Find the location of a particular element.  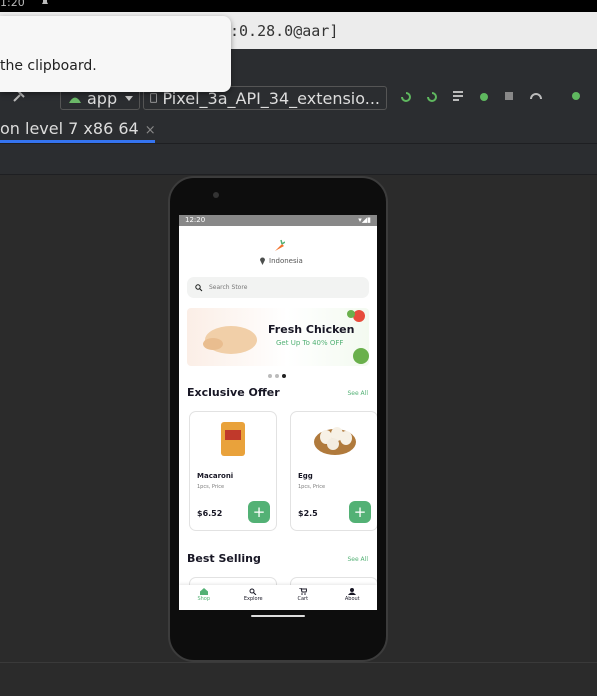

nav-explore: Explore is located at coordinates (254, 597).